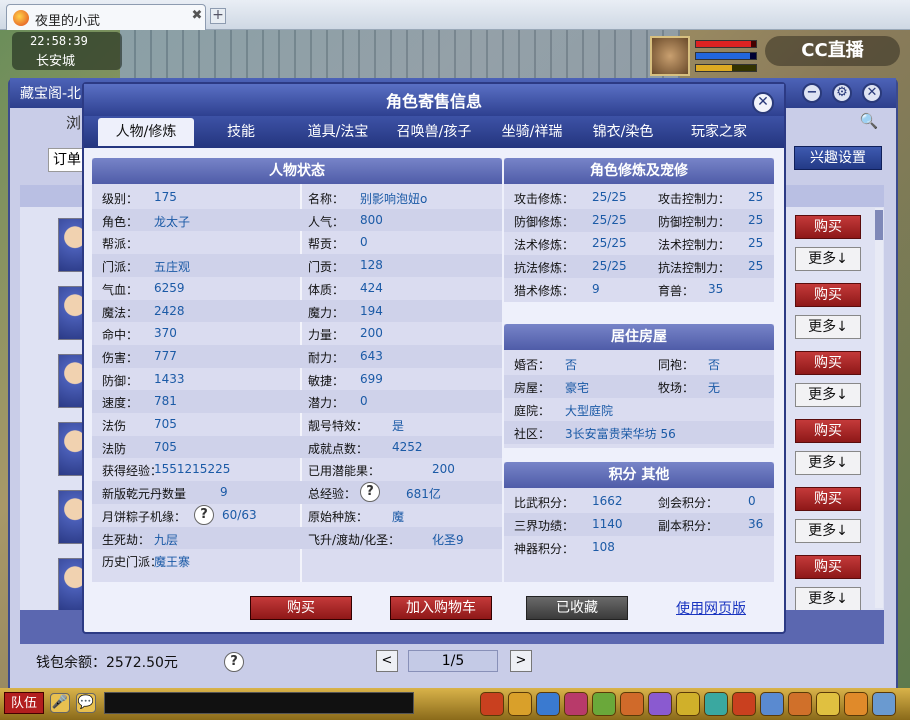  I want to click on status-value: 2428, so click(169, 310).